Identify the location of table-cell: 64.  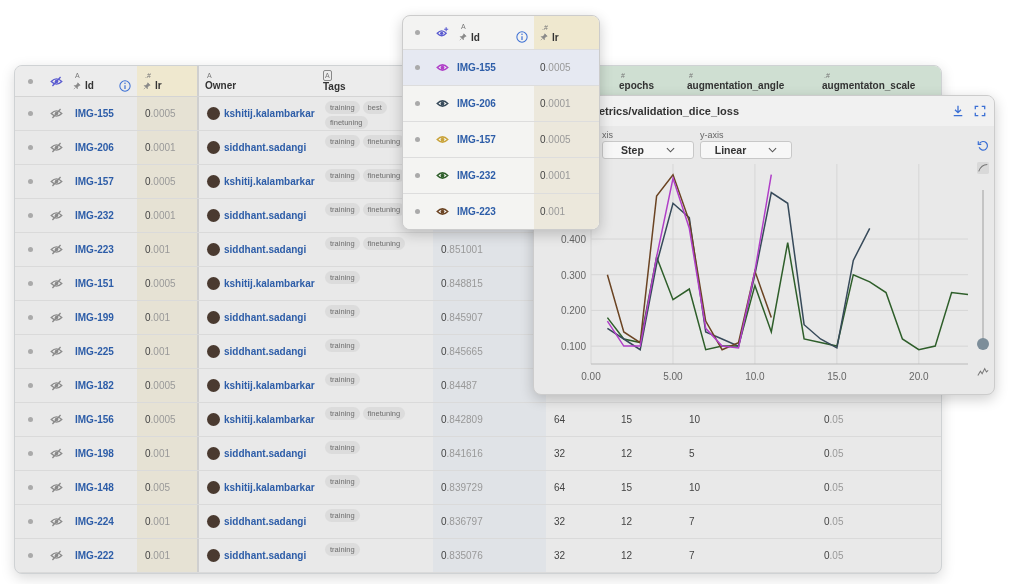
(560, 487).